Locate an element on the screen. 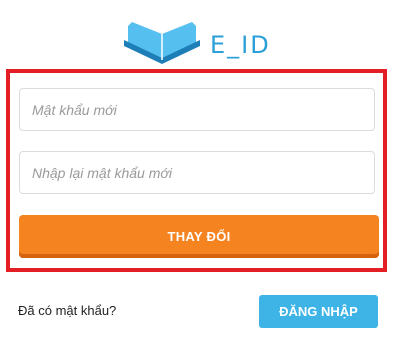  brand-name: E_ID is located at coordinates (240, 45).